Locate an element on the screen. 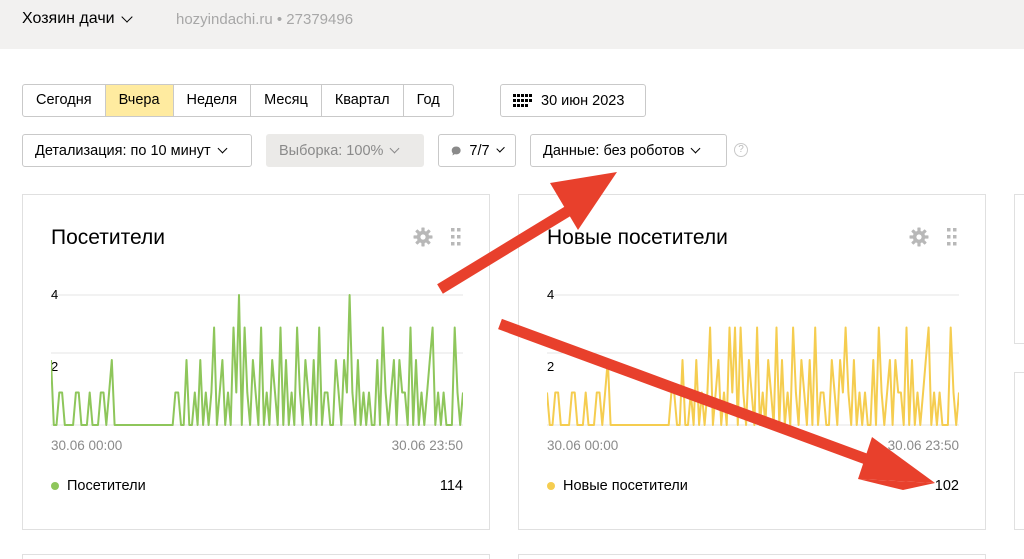 This screenshot has width=1024, height=559. date-label: 30 июн 2023 is located at coordinates (583, 100).